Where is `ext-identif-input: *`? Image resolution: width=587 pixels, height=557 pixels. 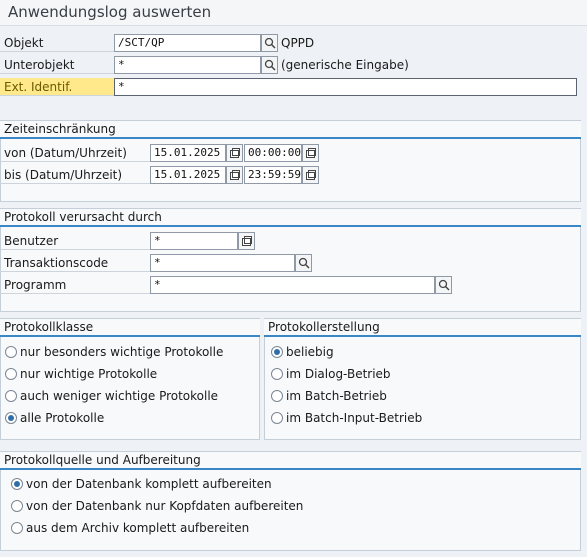
ext-identif-input: * is located at coordinates (345, 87).